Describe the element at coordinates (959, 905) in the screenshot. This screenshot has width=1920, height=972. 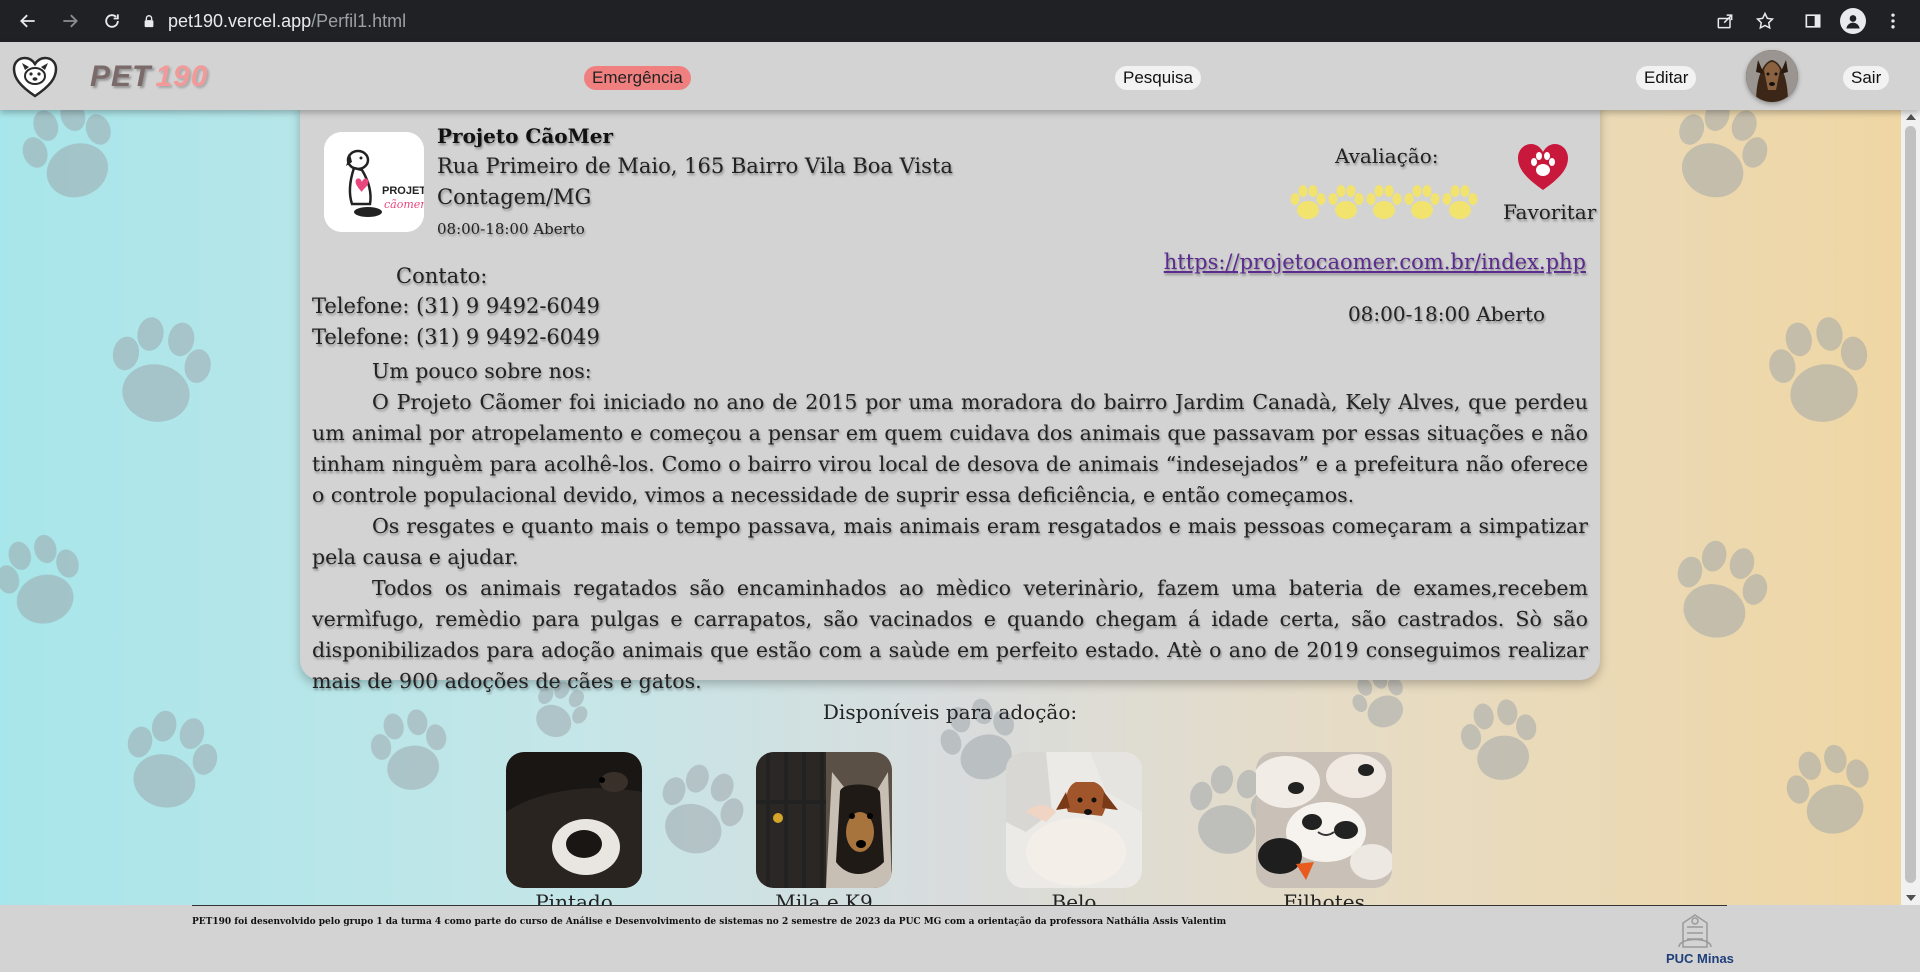
I see `footer-divider` at that location.